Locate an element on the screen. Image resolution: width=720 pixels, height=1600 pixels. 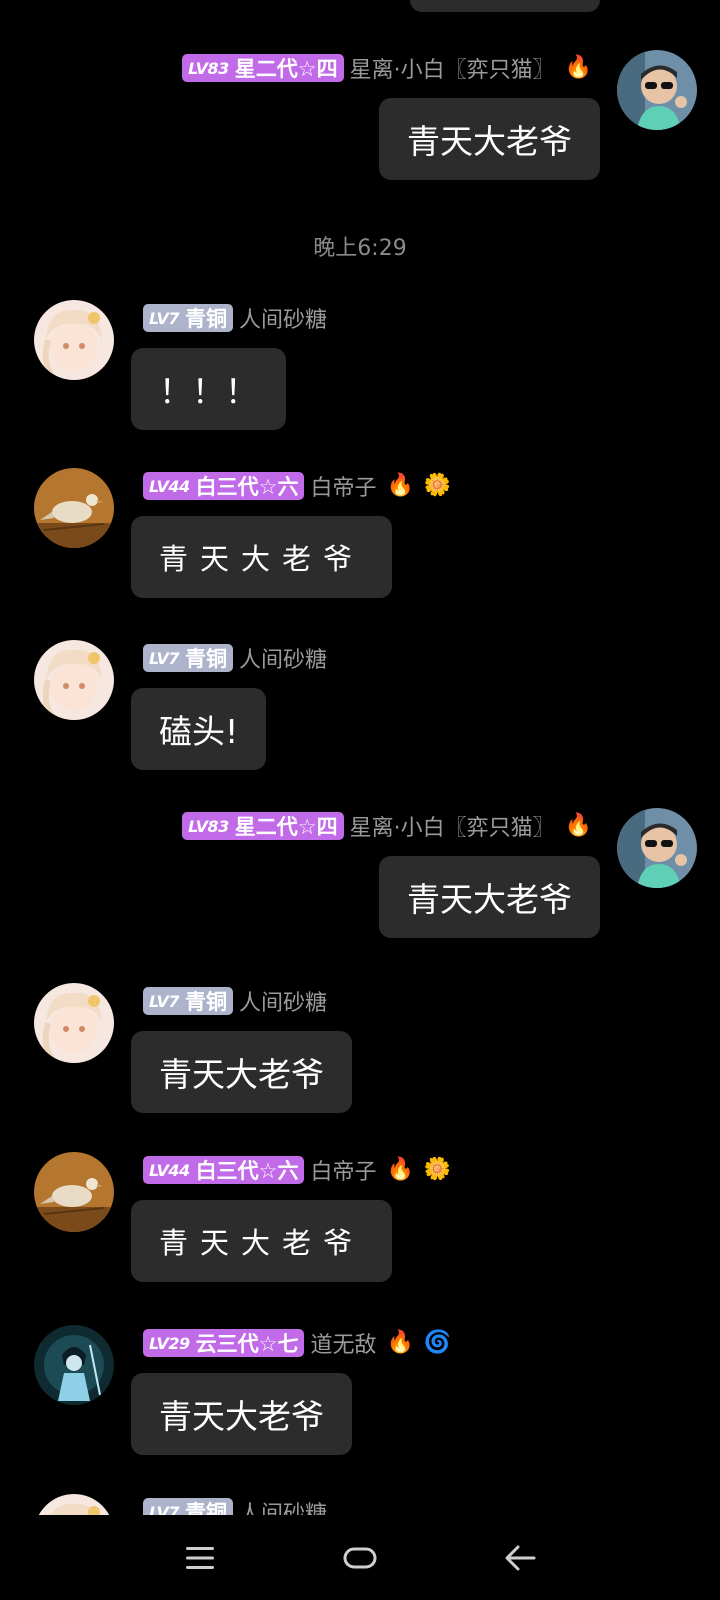
back-button is located at coordinates (520, 1558).